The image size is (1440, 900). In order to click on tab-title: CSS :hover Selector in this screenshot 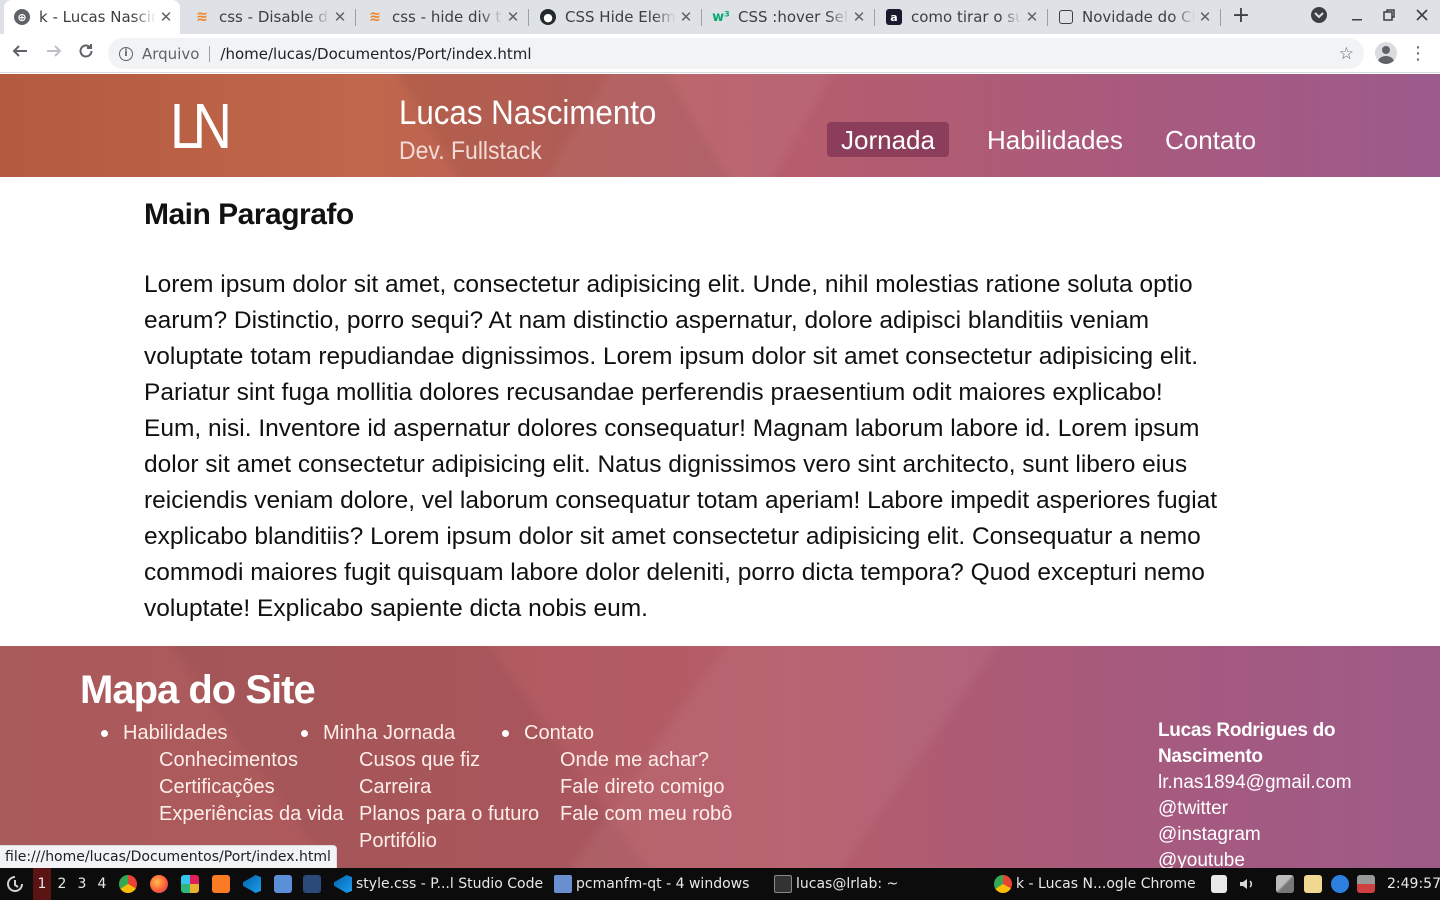, I will do `click(793, 17)`.